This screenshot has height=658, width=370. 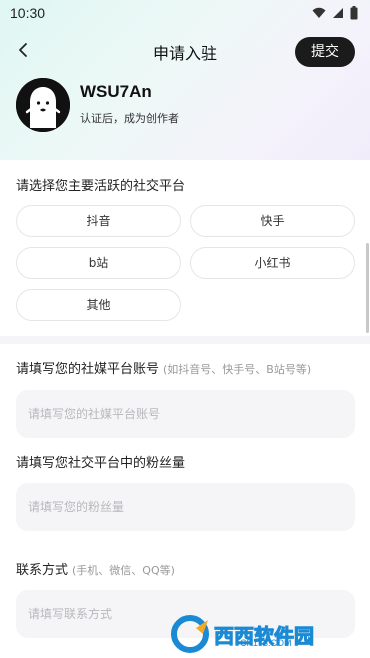 I want to click on username: WSU7An, so click(x=116, y=91).